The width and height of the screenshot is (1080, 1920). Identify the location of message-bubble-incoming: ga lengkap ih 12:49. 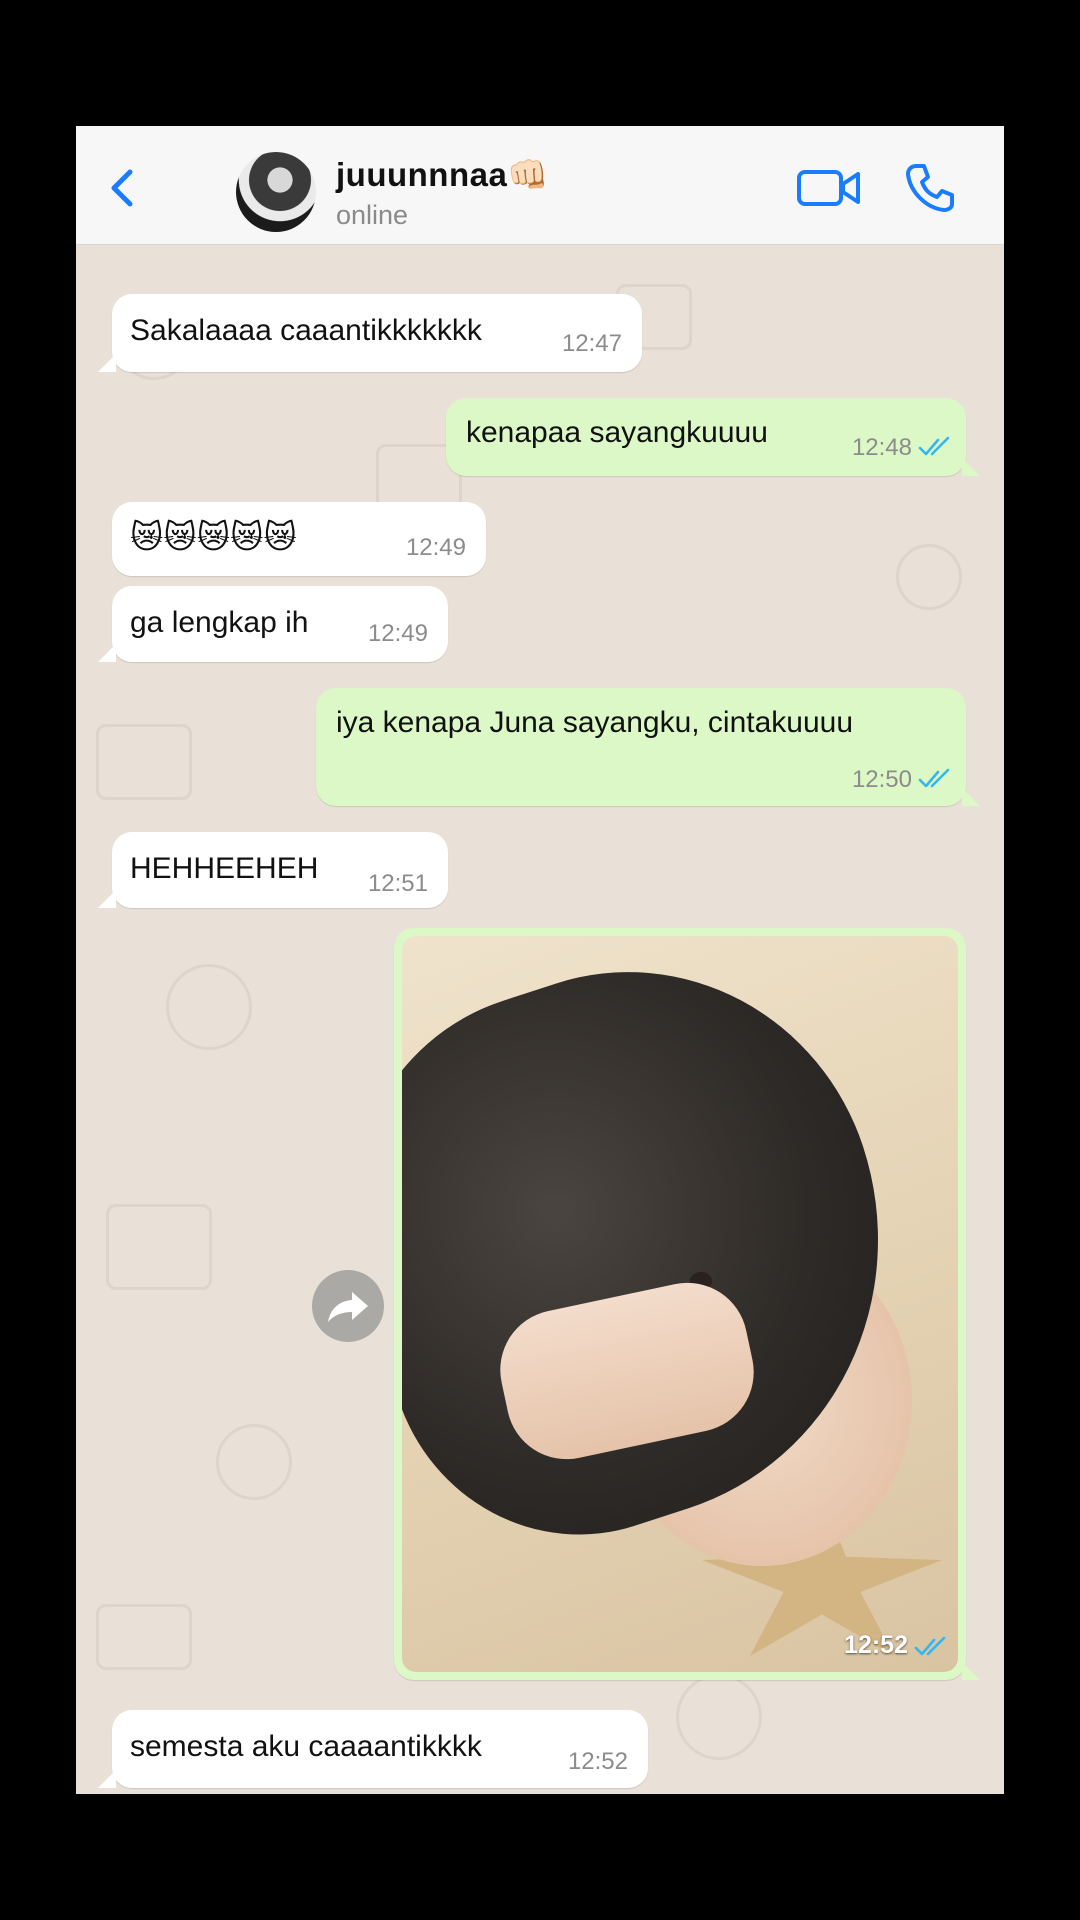
(273, 624).